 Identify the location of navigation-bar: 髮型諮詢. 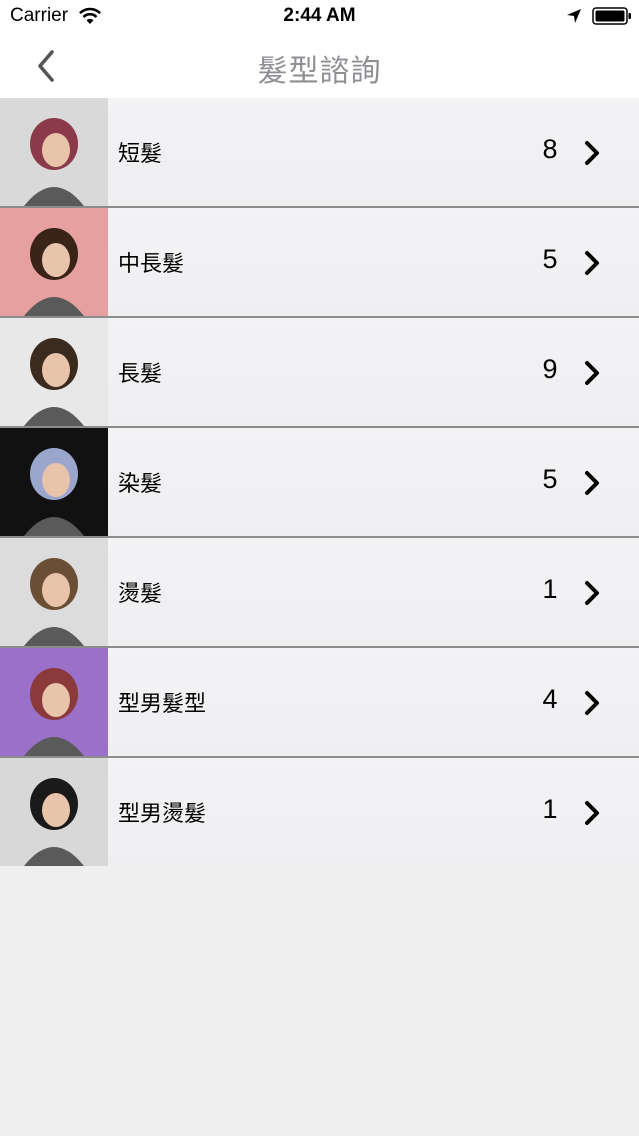
(319, 66).